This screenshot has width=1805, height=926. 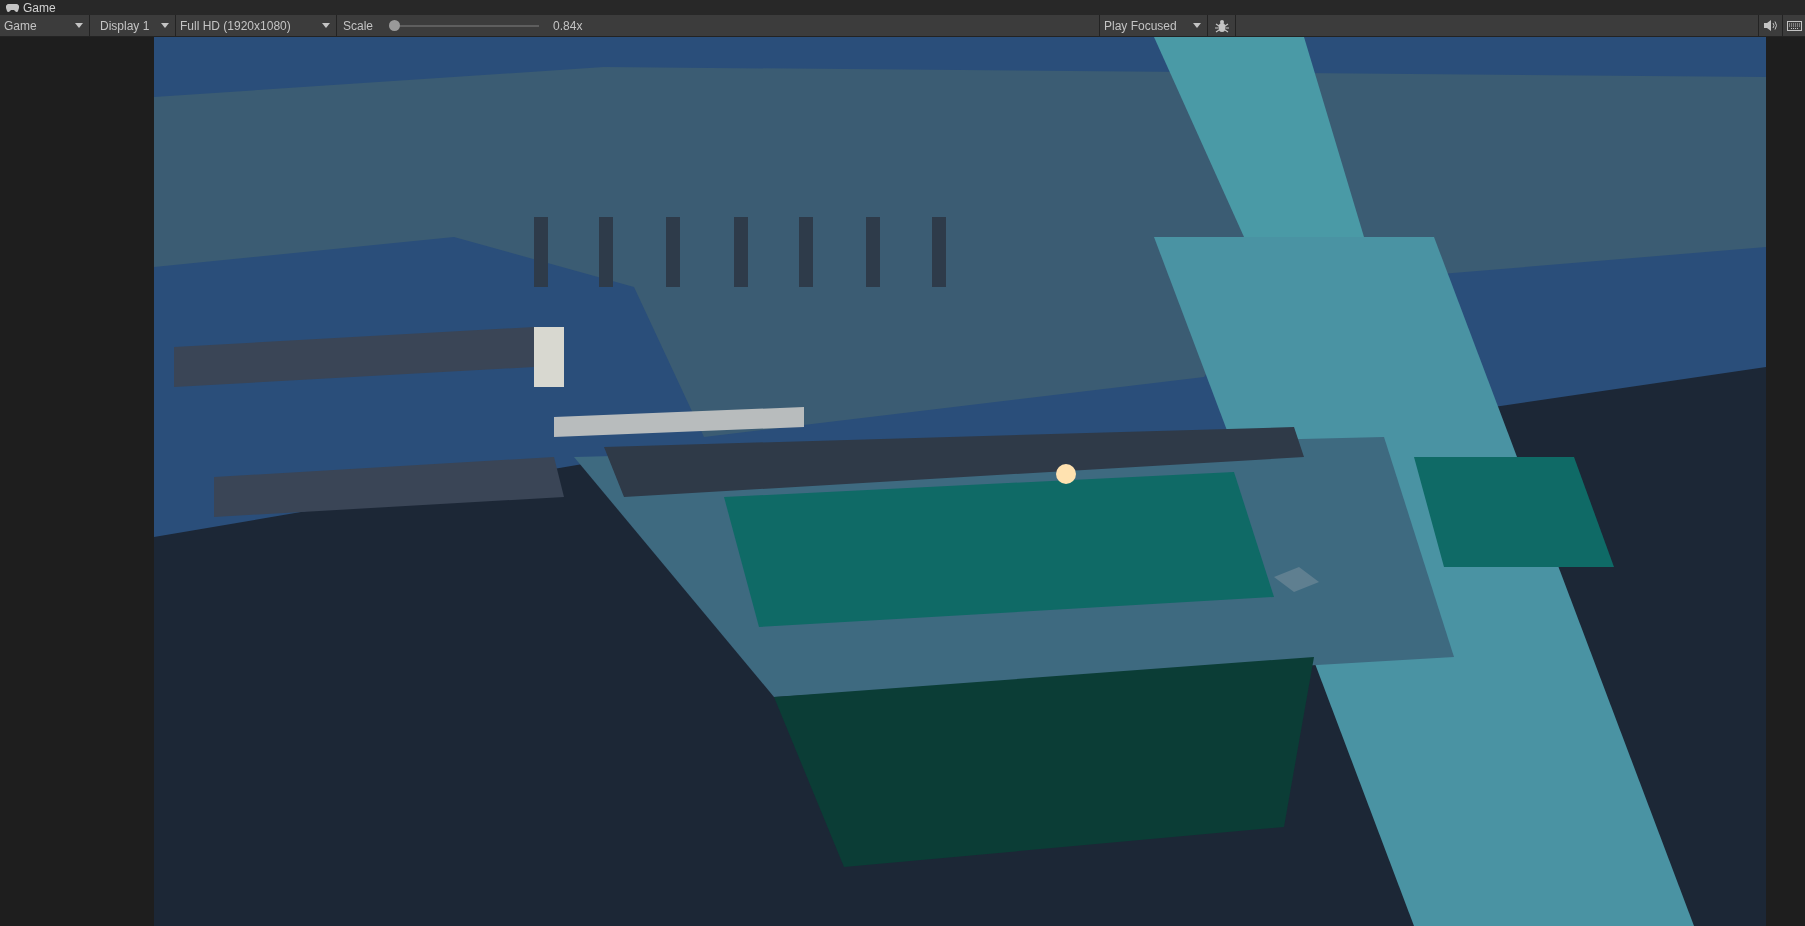 What do you see at coordinates (31, 7) in the screenshot?
I see `game-tab: Game` at bounding box center [31, 7].